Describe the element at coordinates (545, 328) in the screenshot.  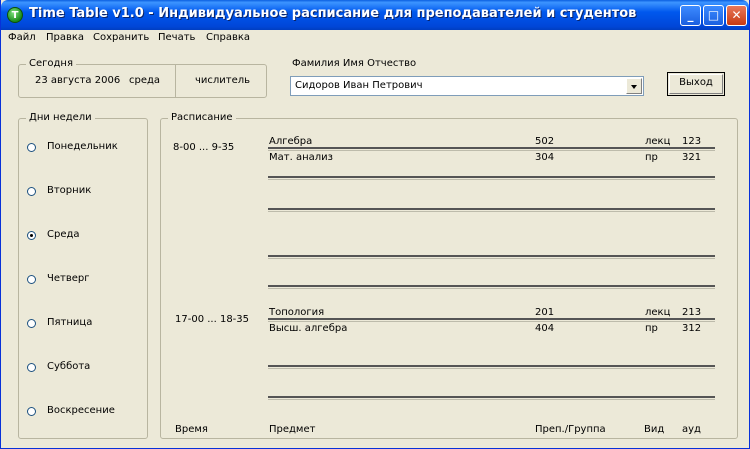
I see `group-cell: 404` at that location.